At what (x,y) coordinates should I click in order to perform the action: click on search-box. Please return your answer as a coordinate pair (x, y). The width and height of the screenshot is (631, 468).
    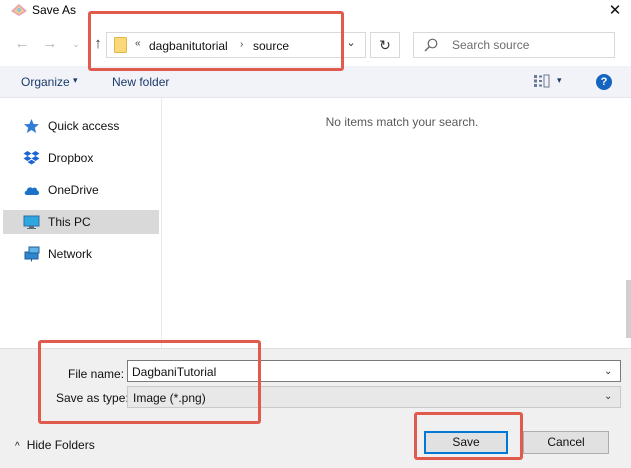
    Looking at the image, I should click on (514, 45).